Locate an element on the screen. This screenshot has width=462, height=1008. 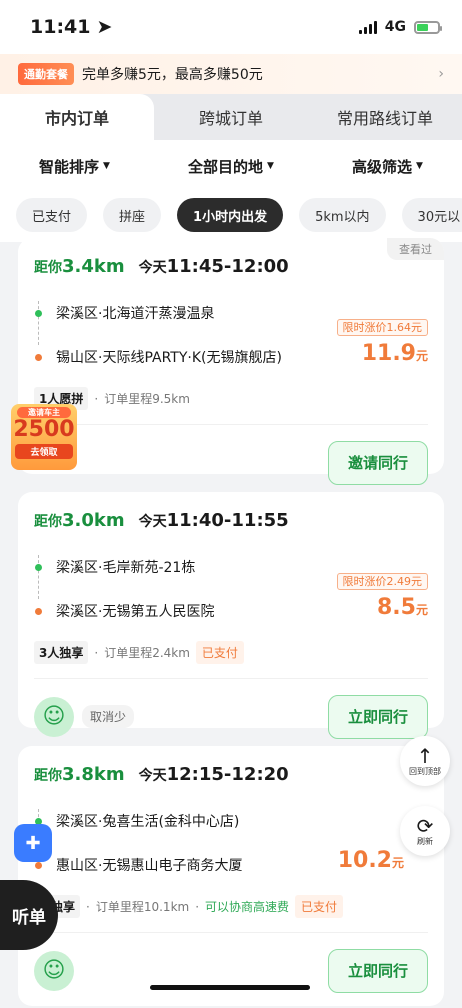
destination-filter: 全部目的地 ▼ is located at coordinates (231, 166).